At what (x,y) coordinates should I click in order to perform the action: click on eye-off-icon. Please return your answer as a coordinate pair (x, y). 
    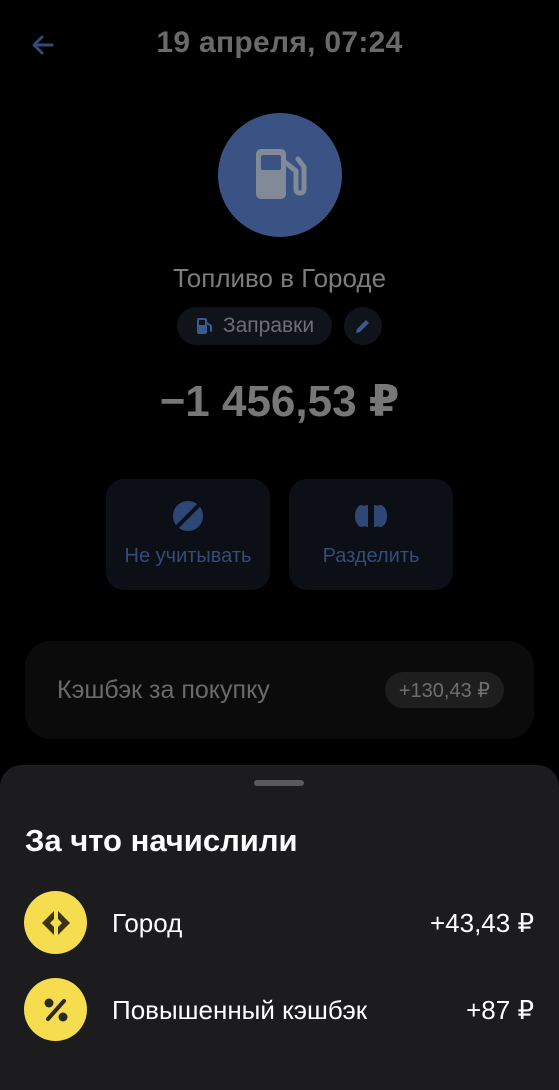
    Looking at the image, I should click on (188, 516).